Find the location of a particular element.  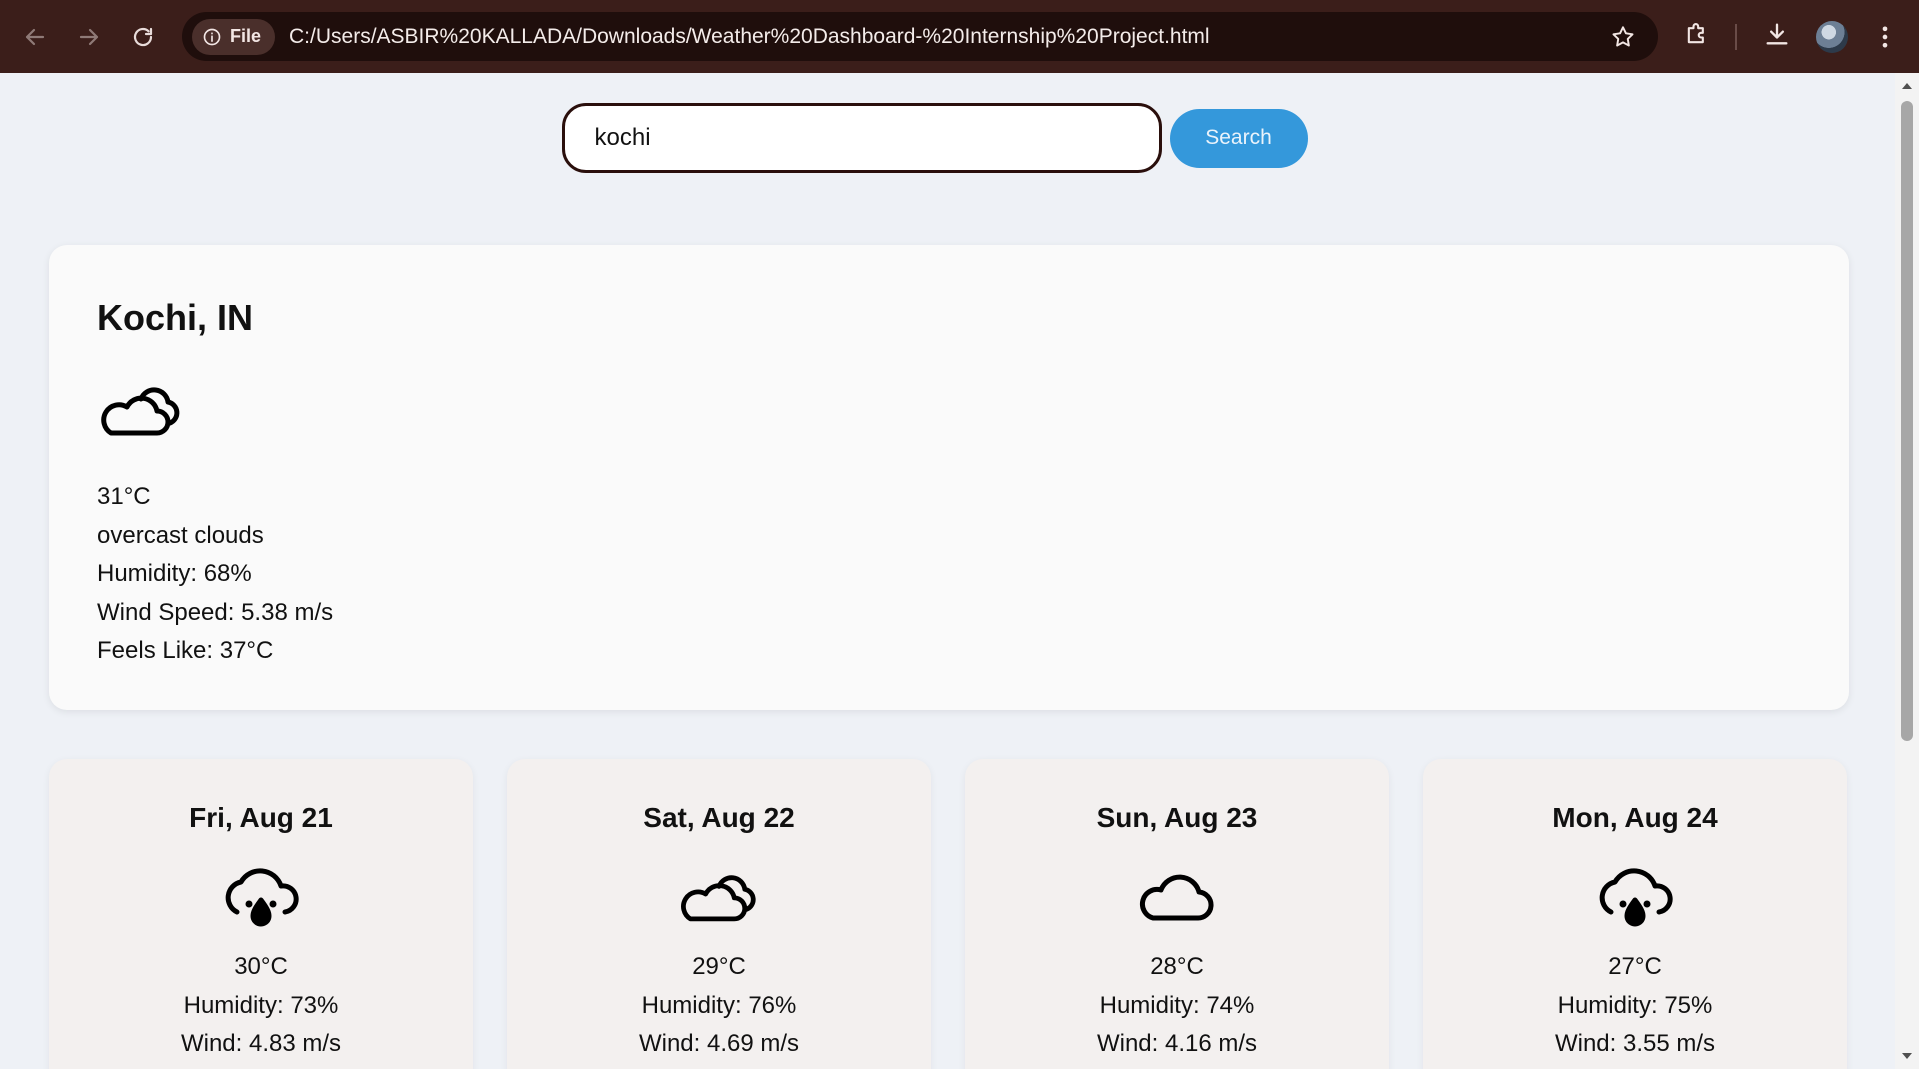

bookmark-star-icon is located at coordinates (1623, 37).